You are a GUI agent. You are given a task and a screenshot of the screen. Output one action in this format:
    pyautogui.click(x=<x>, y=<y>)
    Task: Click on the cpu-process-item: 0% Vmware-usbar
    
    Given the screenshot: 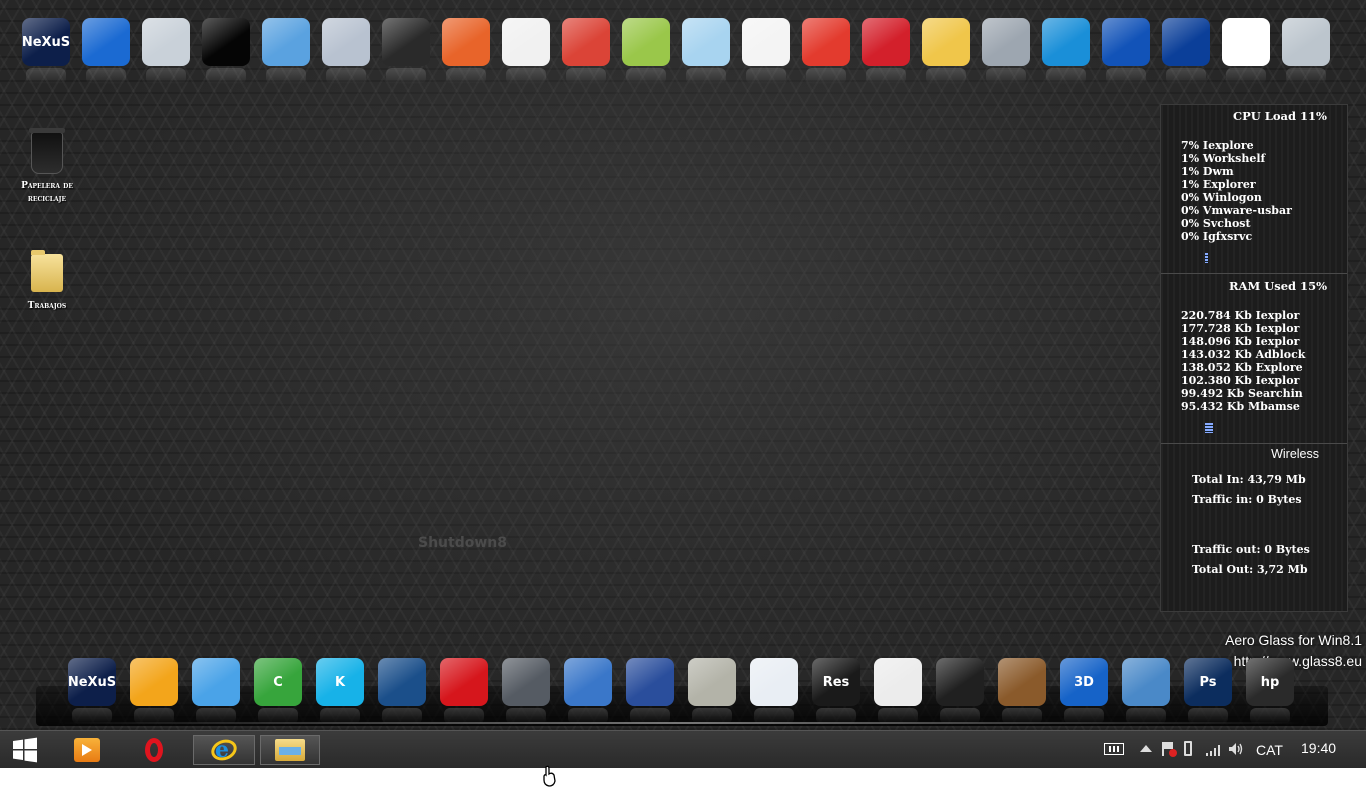 What is the action you would take?
    pyautogui.click(x=1236, y=210)
    